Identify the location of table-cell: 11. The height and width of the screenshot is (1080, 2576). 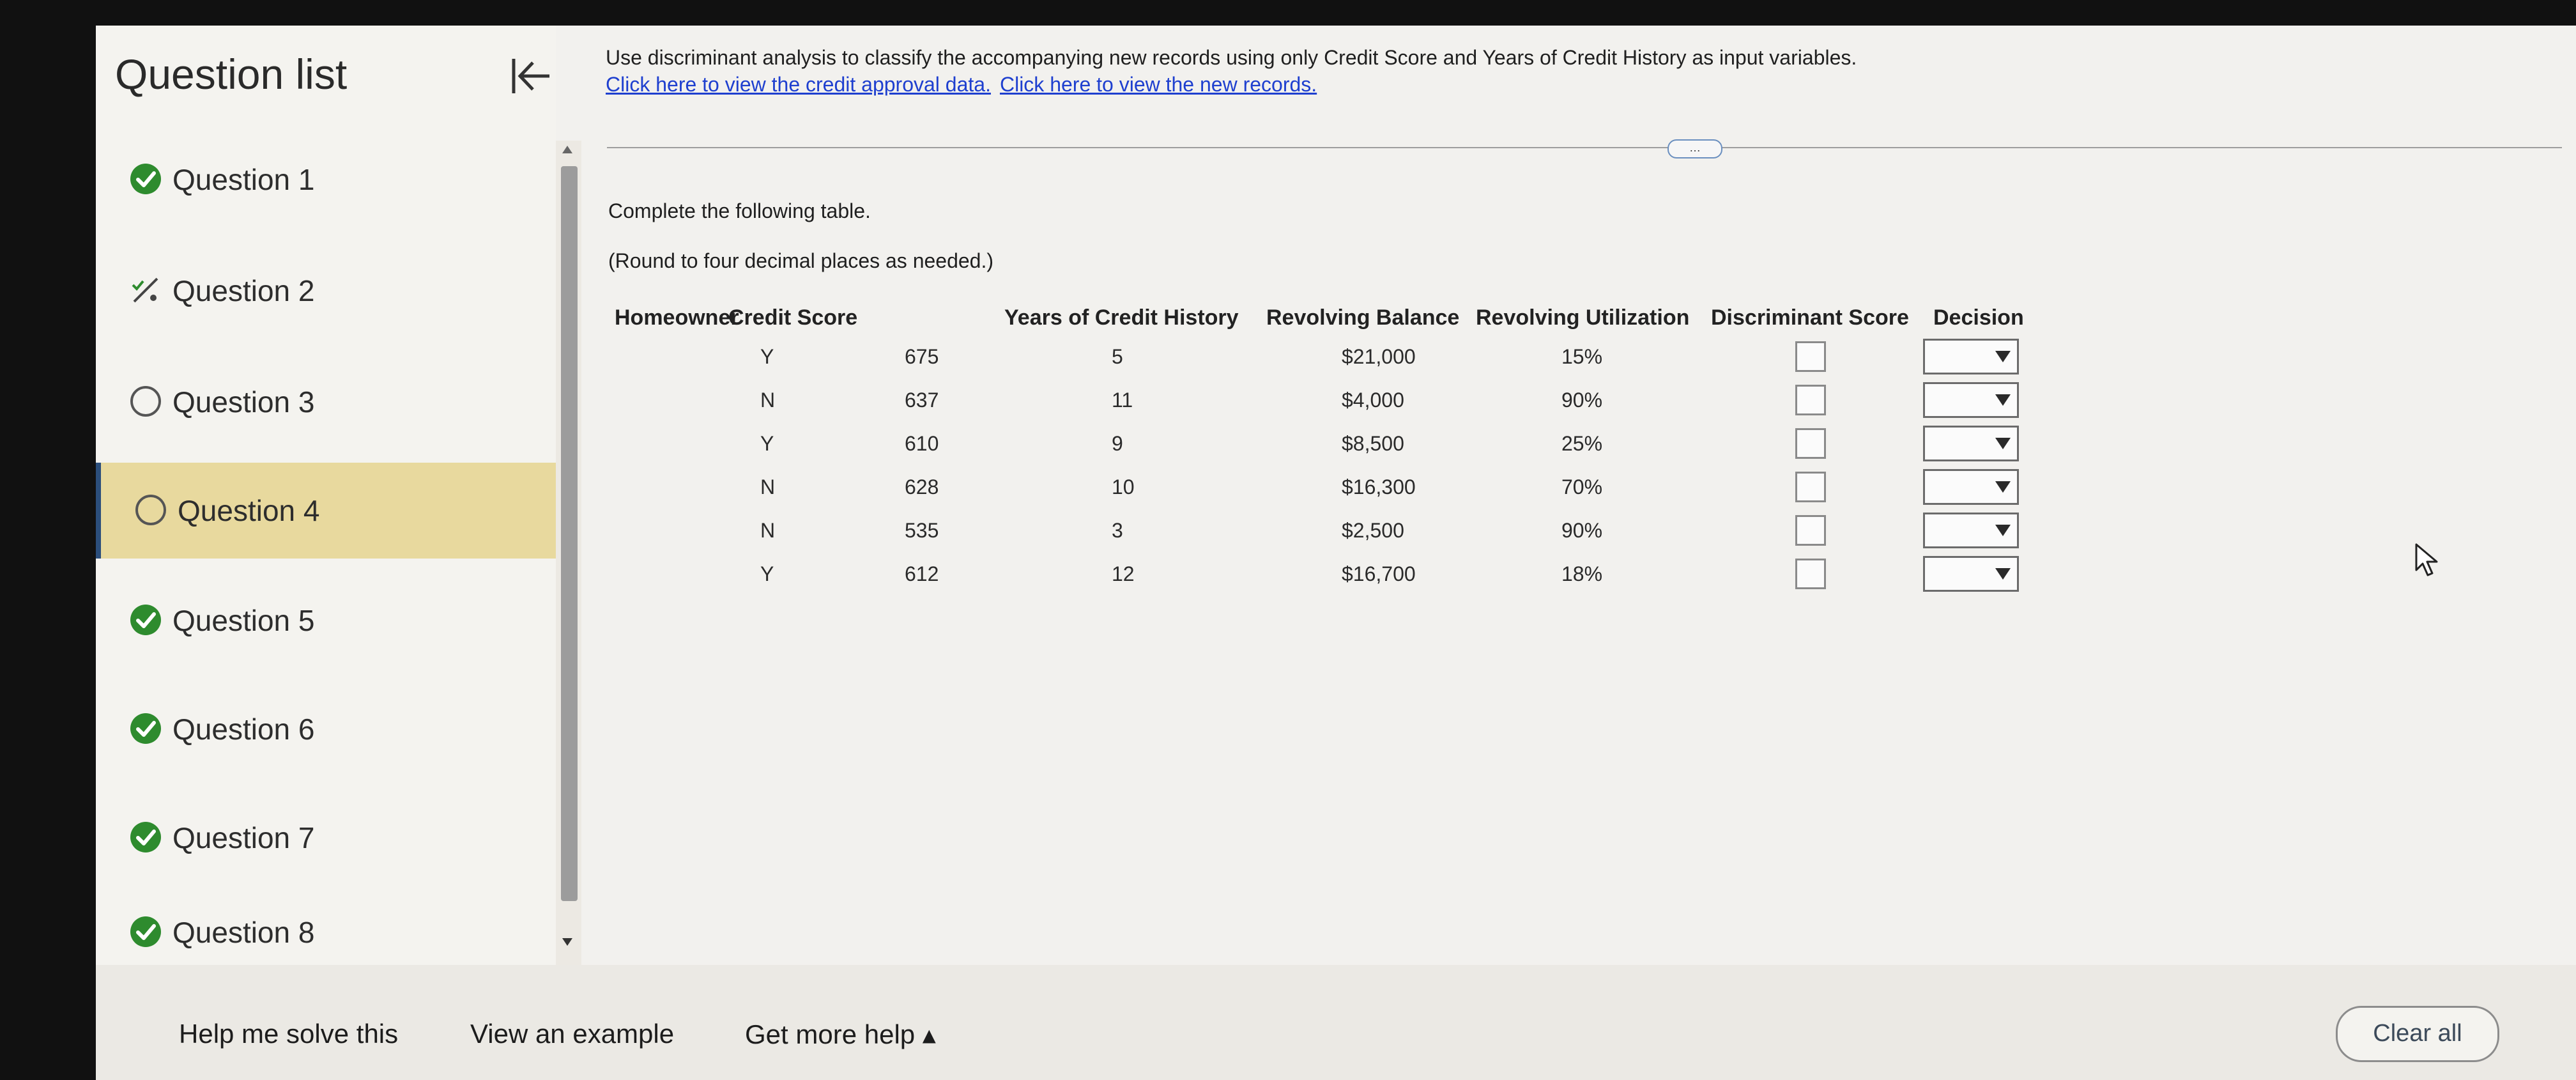
(1122, 401).